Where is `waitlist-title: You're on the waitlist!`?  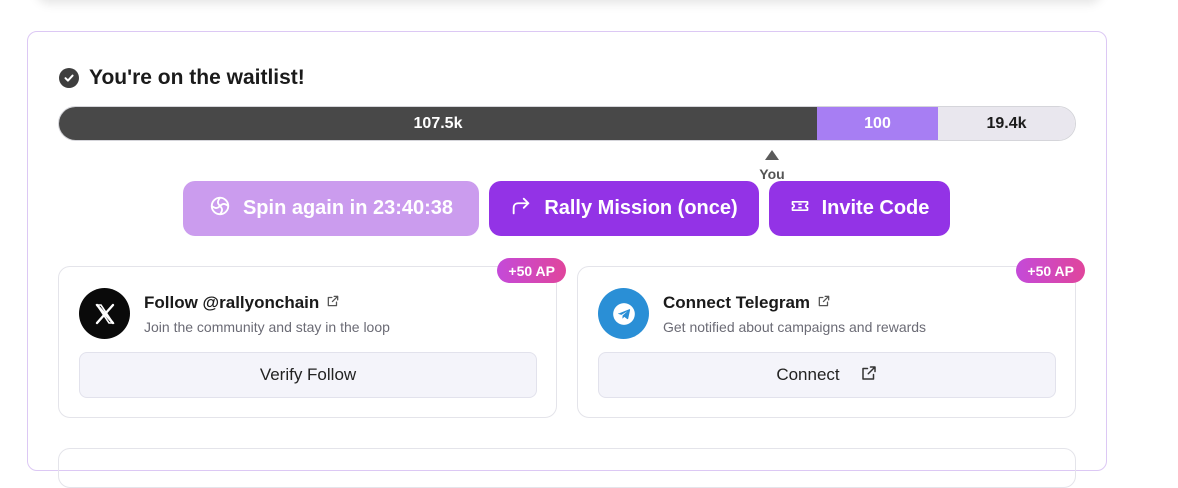
waitlist-title: You're on the waitlist! is located at coordinates (197, 77).